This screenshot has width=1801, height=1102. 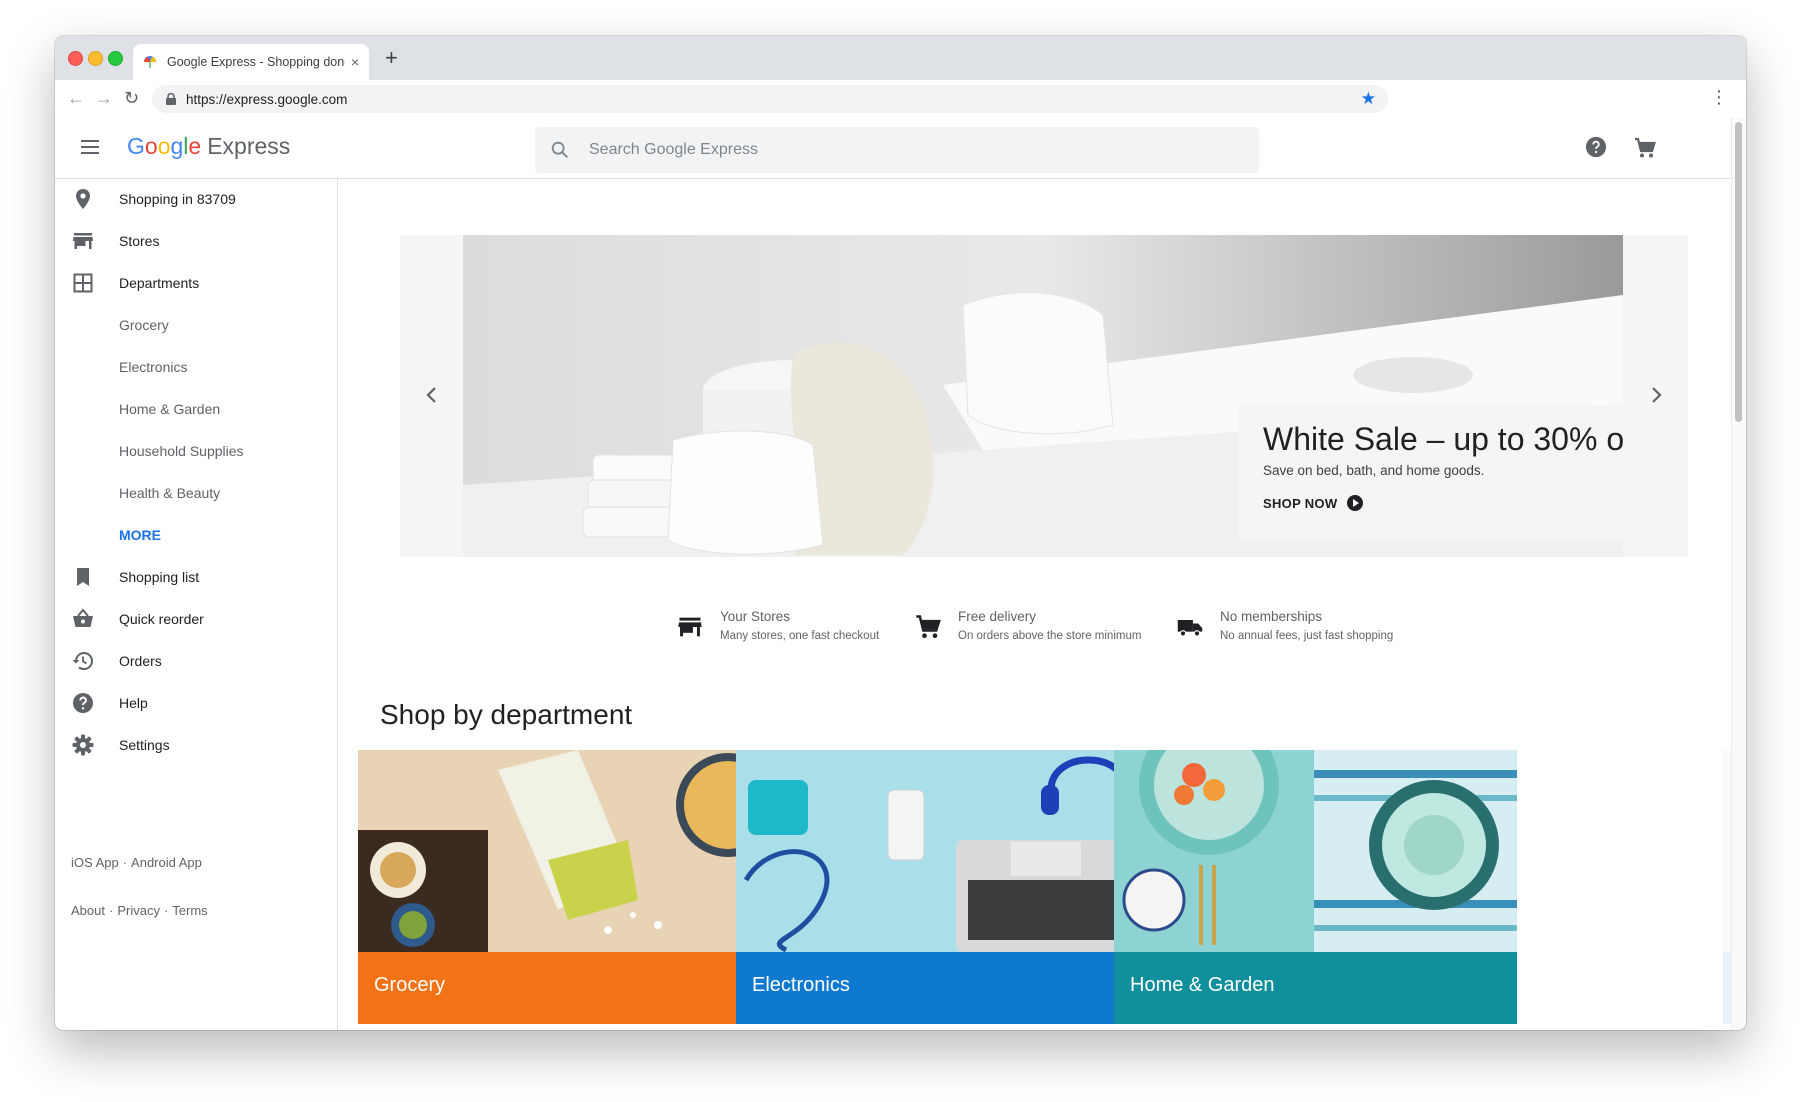 I want to click on google-express-logo: Google Express, so click(x=208, y=146).